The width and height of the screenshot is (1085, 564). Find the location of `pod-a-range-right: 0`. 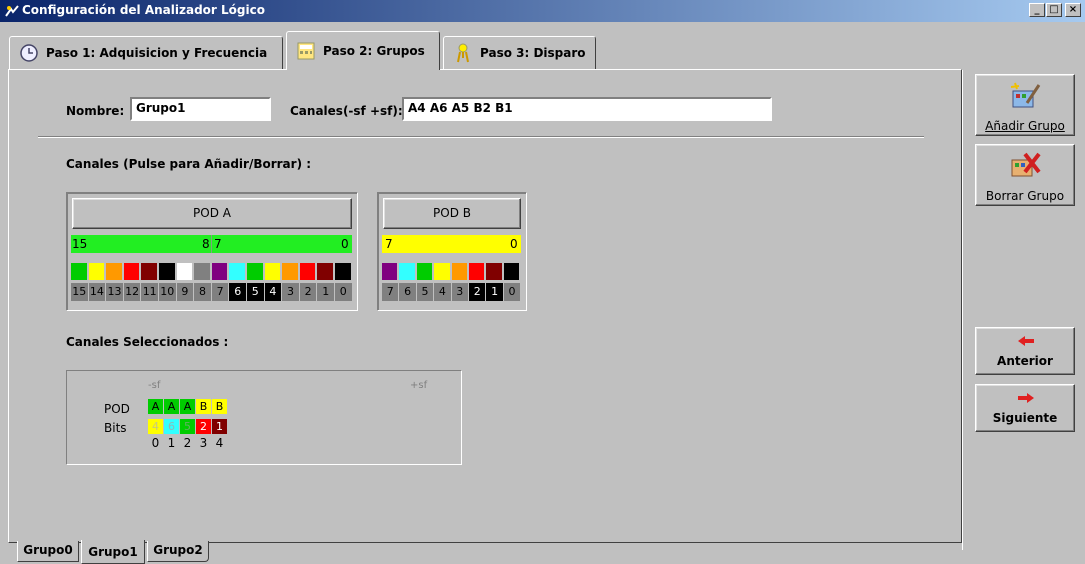

pod-a-range-right: 0 is located at coordinates (345, 244).